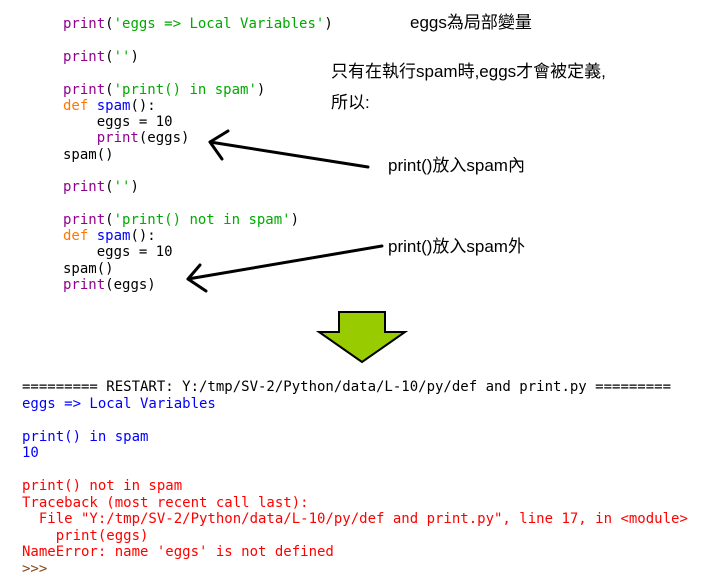 Image resolution: width=728 pixels, height=585 pixels. Describe the element at coordinates (85, 436) in the screenshot. I see `output-line: print() in spam` at that location.